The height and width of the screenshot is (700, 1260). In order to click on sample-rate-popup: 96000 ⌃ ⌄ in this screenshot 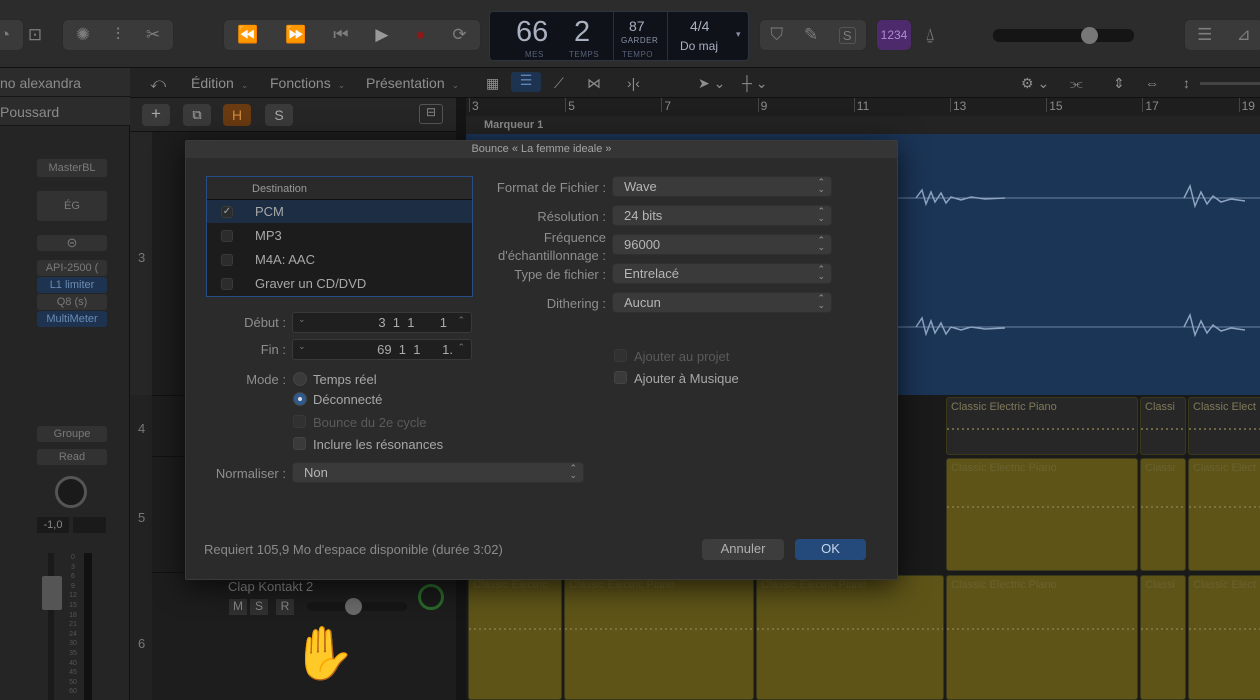, I will do `click(722, 244)`.